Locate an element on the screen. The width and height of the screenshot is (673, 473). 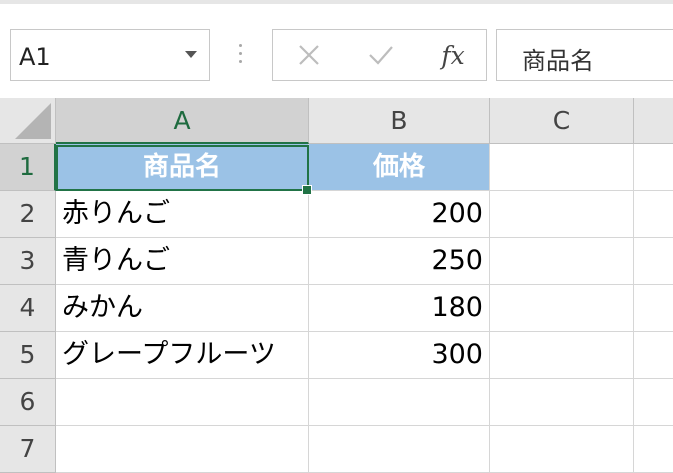
column-header-c: C is located at coordinates (562, 121).